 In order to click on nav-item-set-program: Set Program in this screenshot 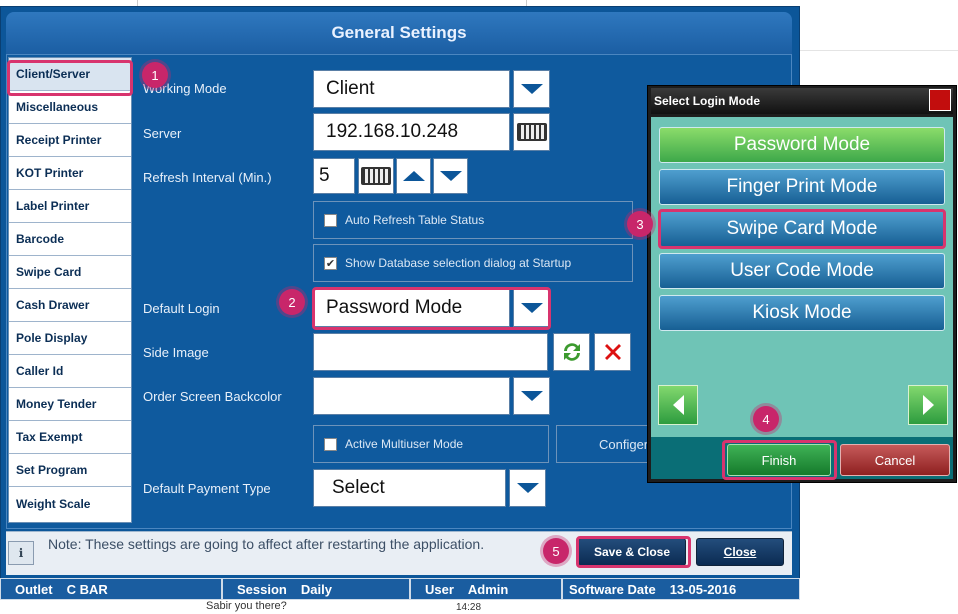, I will do `click(70, 470)`.